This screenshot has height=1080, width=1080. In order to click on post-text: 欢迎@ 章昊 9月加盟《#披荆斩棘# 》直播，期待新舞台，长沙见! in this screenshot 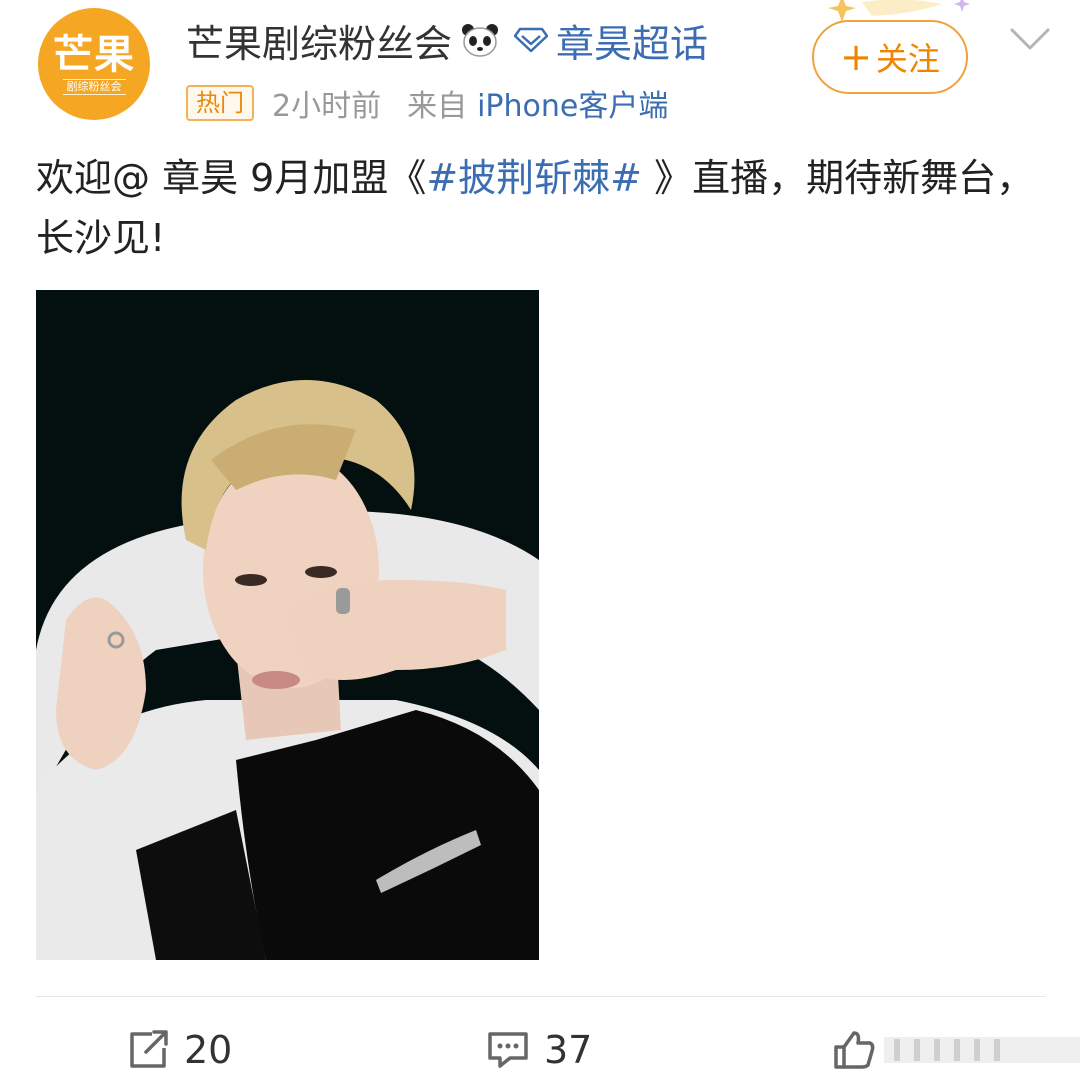, I will do `click(541, 208)`.